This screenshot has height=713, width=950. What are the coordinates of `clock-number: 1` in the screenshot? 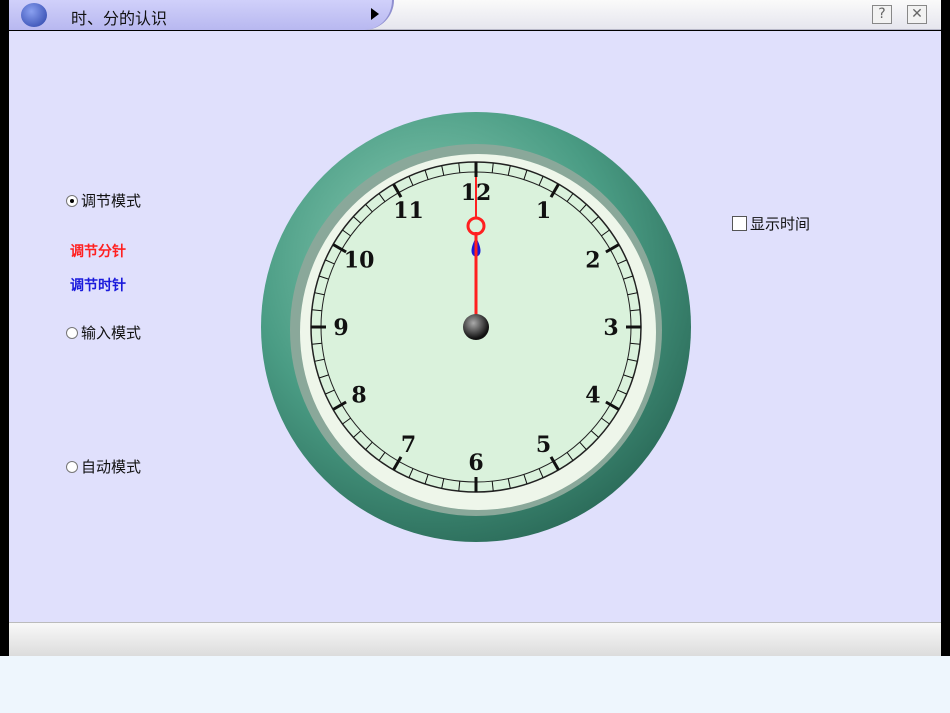 It's located at (543, 211).